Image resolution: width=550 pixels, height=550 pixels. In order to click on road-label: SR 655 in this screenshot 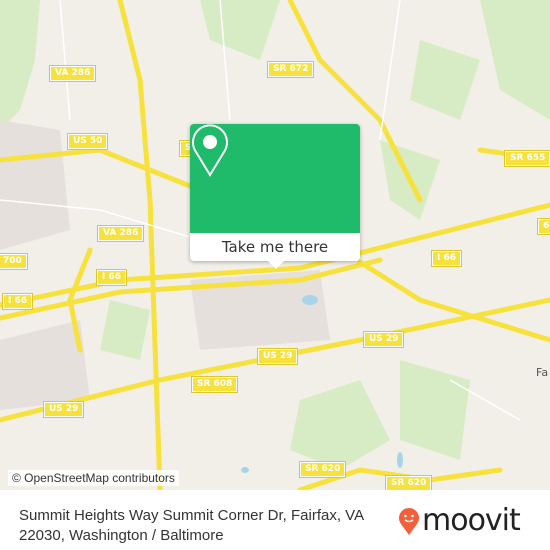, I will do `click(526, 158)`.